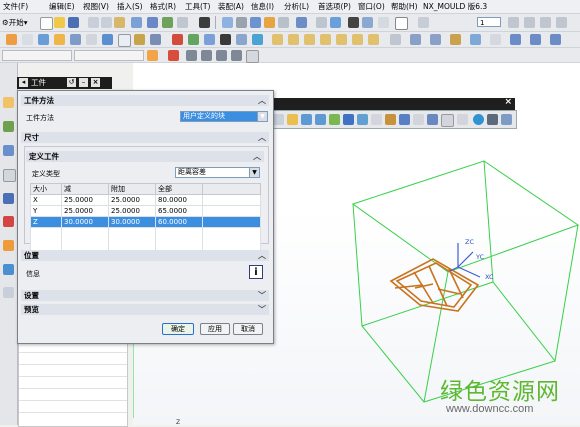 Image resolution: width=580 pixels, height=427 pixels. Describe the element at coordinates (37, 55) in the screenshot. I see `type-filter-dropdown` at that location.